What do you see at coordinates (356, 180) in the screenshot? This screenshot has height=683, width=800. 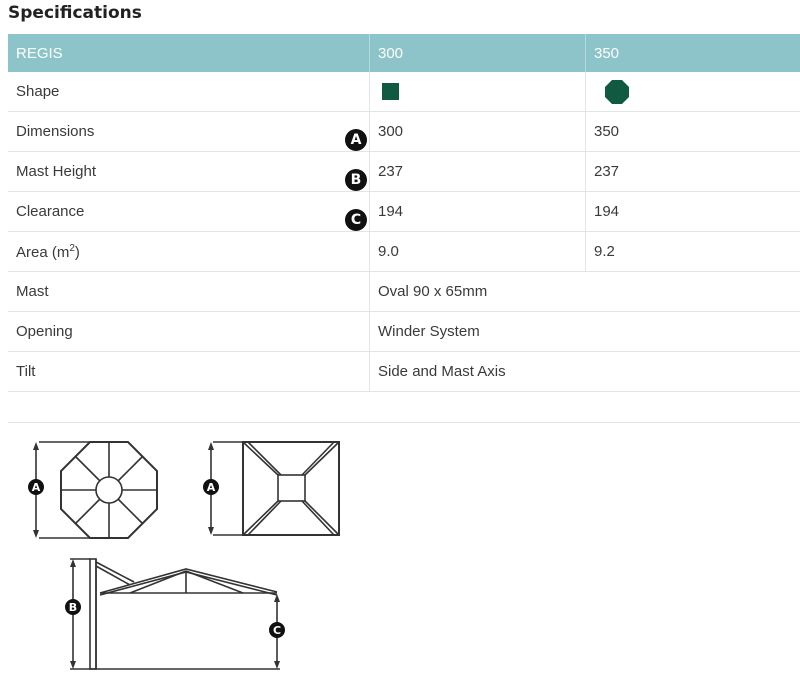 I see `marker-b-badge: B` at bounding box center [356, 180].